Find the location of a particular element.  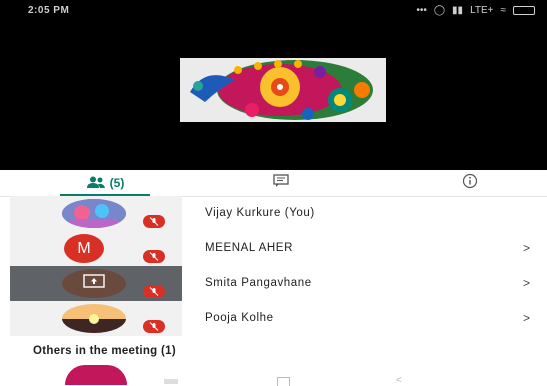

avatar-cell: M is located at coordinates (96, 248).